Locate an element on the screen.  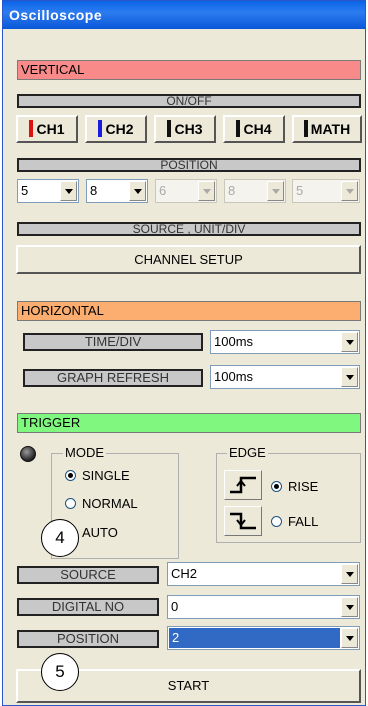
ch1-color-swatch is located at coordinates (31, 128).